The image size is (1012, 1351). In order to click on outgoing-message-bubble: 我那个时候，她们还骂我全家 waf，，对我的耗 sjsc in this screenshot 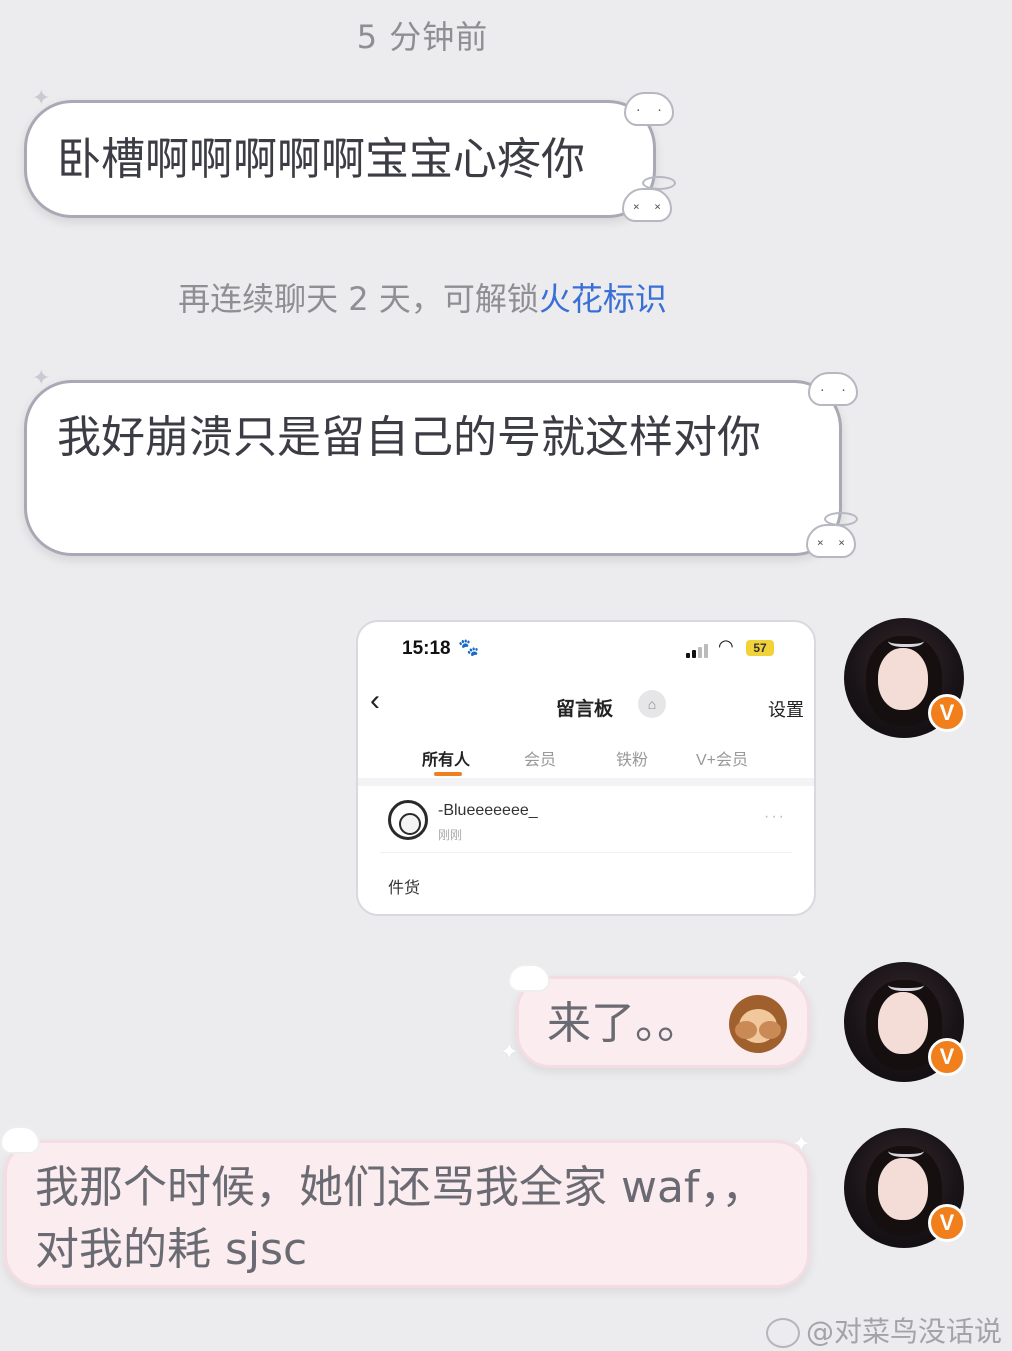, I will do `click(407, 1214)`.